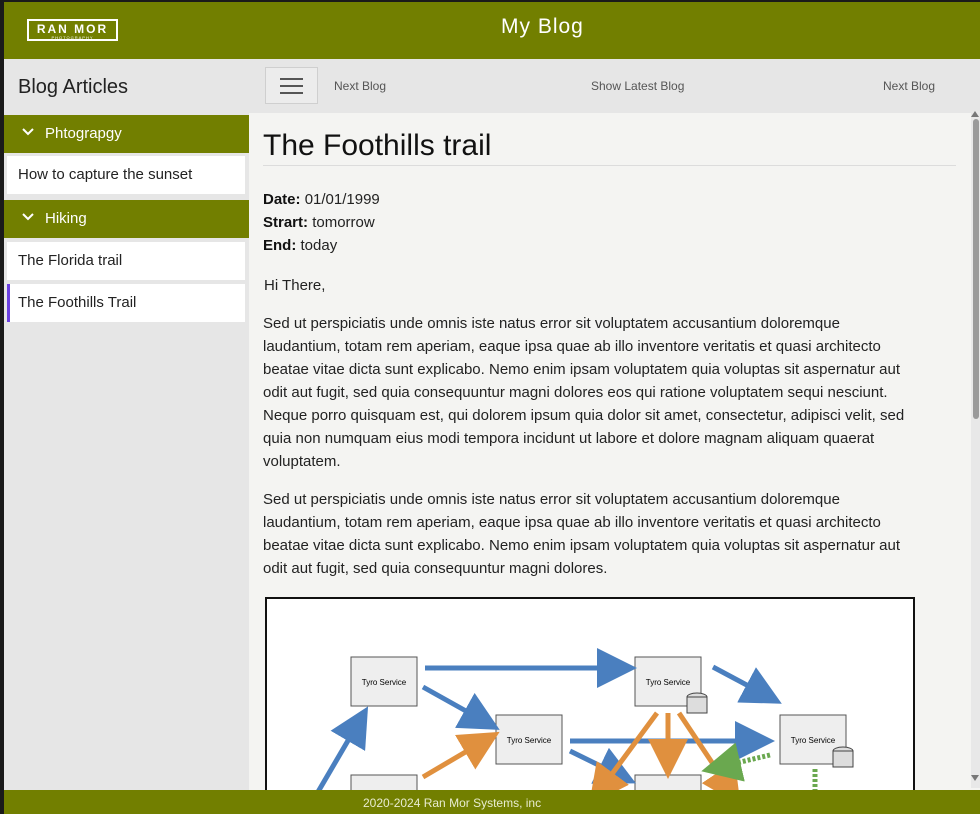 This screenshot has height=814, width=980. What do you see at coordinates (77, 302) in the screenshot?
I see `sidebar-item-label: The Foothills Trail` at bounding box center [77, 302].